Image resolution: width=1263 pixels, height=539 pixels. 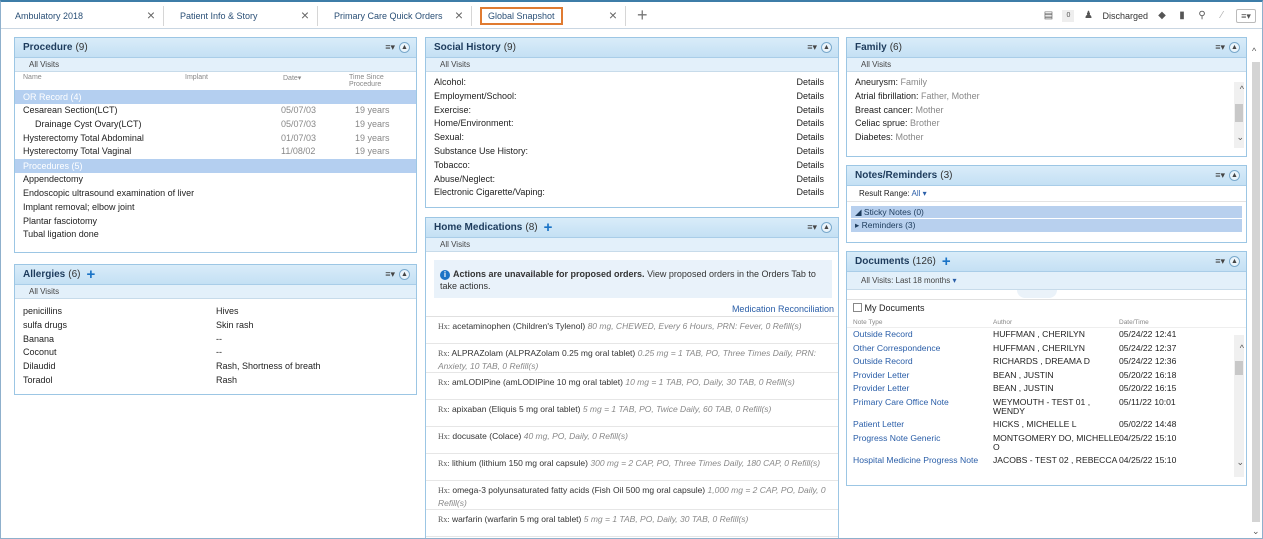 What do you see at coordinates (215, 180) in the screenshot?
I see `procedure-row: Appendectomy` at bounding box center [215, 180].